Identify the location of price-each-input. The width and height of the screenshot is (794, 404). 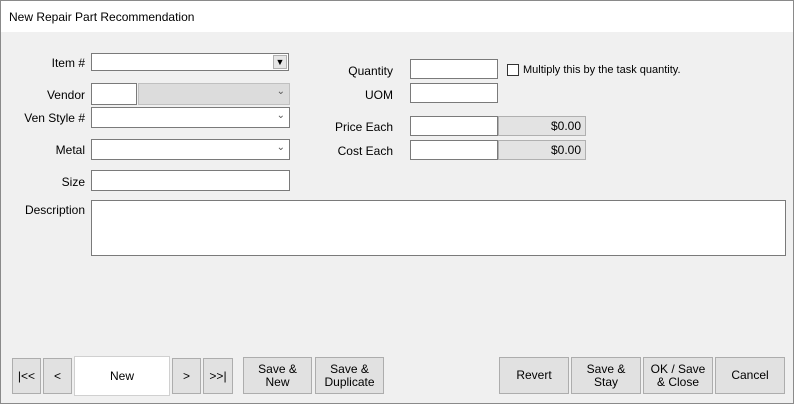
(454, 126).